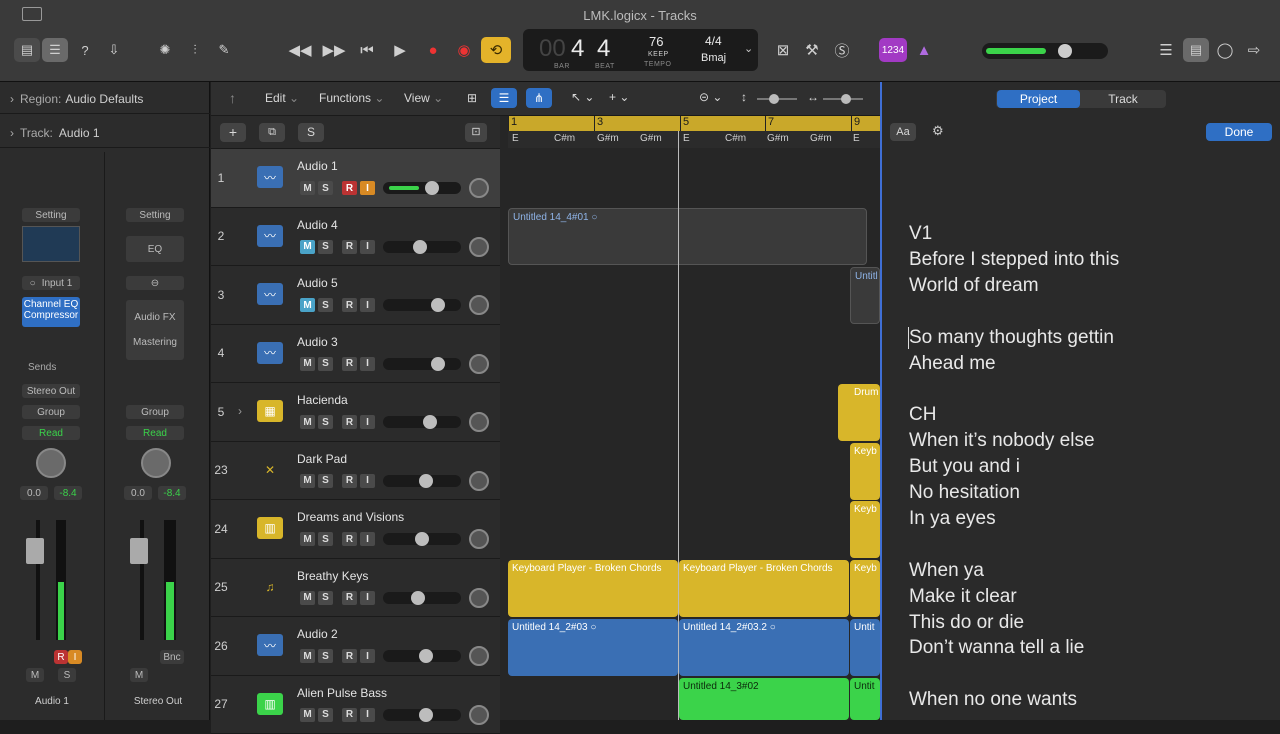 The image size is (1280, 734). I want to click on track-inspector-row: › Track: Audio 1, so click(105, 133).